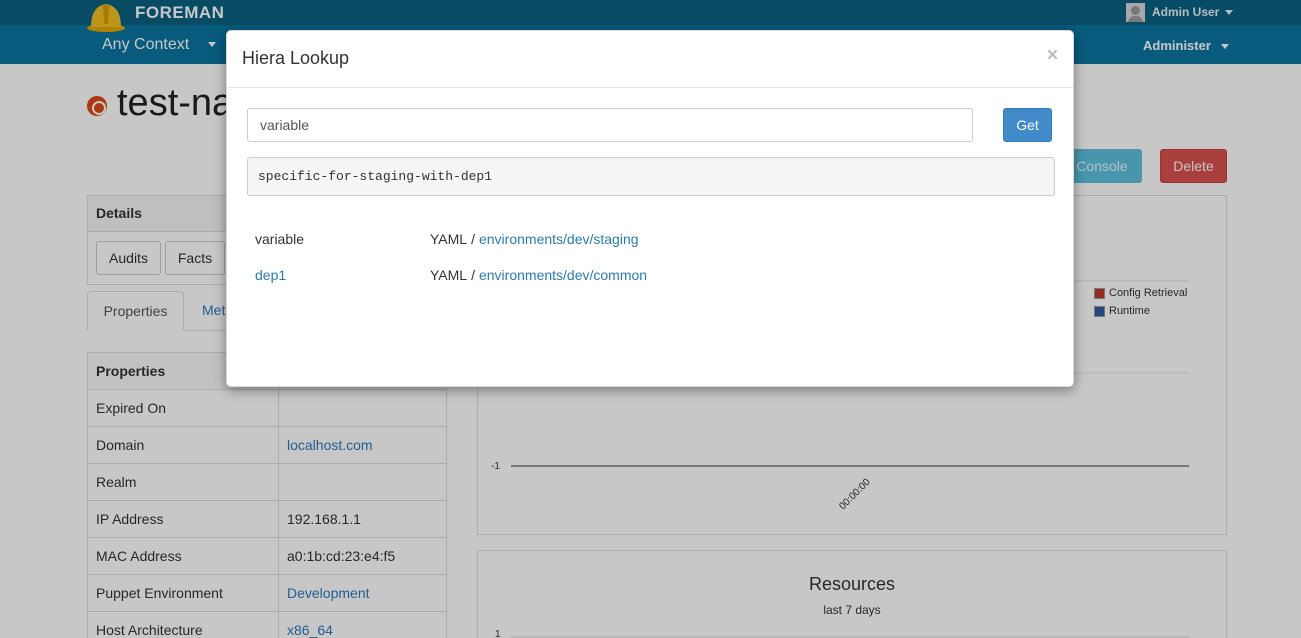 Image resolution: width=1301 pixels, height=638 pixels. What do you see at coordinates (342, 275) in the screenshot?
I see `lookup-row-name-link: dep1` at bounding box center [342, 275].